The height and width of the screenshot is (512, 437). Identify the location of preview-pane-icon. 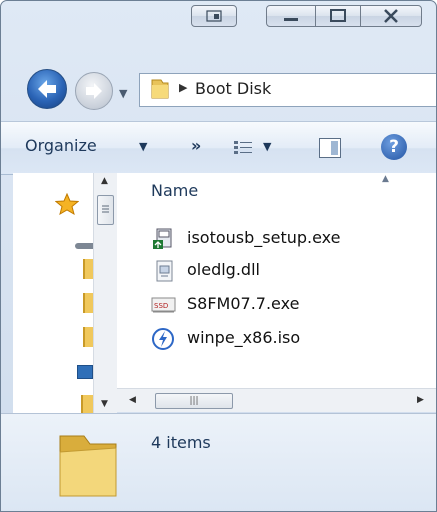
(330, 148).